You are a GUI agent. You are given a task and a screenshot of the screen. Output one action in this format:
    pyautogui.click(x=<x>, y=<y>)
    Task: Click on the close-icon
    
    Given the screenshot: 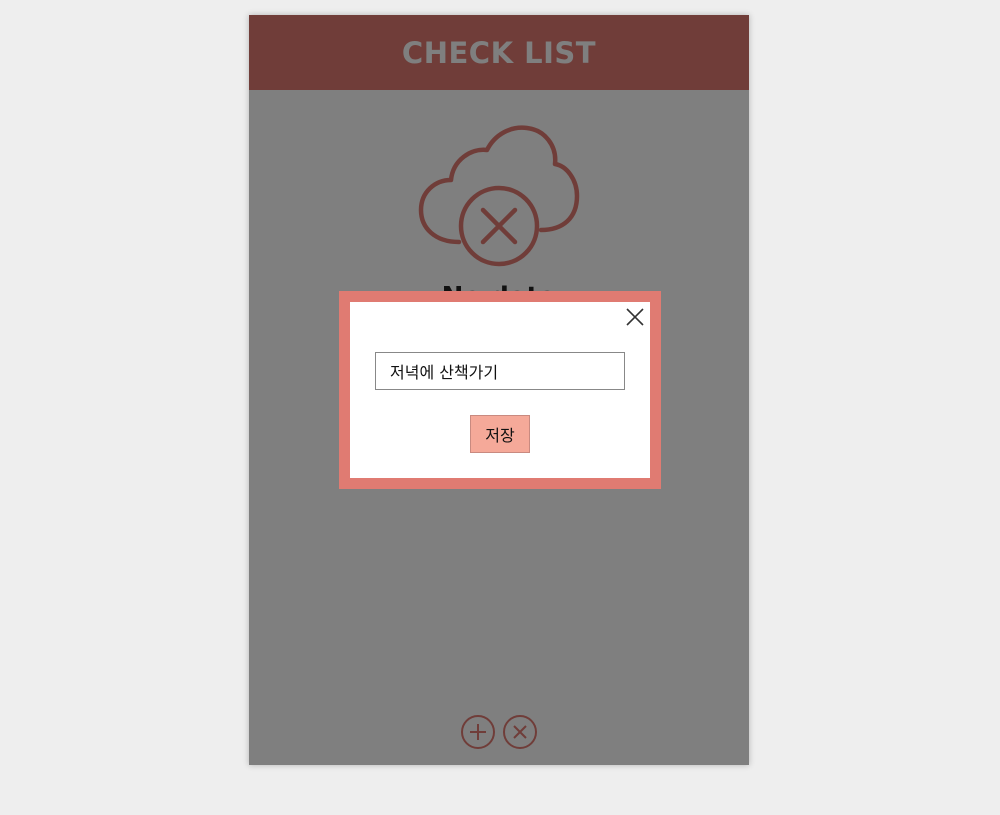 What is the action you would take?
    pyautogui.click(x=635, y=317)
    